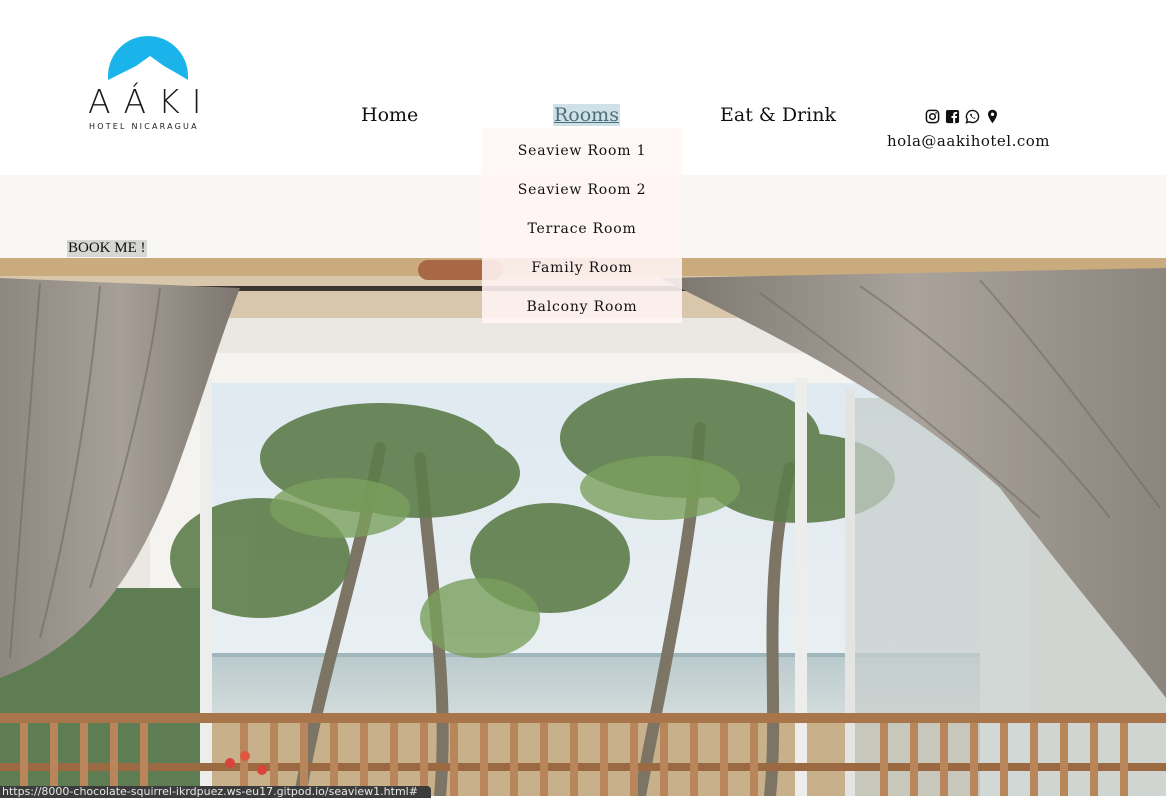 The width and height of the screenshot is (1166, 798). What do you see at coordinates (148, 58) in the screenshot?
I see `logo-mountain-mark` at bounding box center [148, 58].